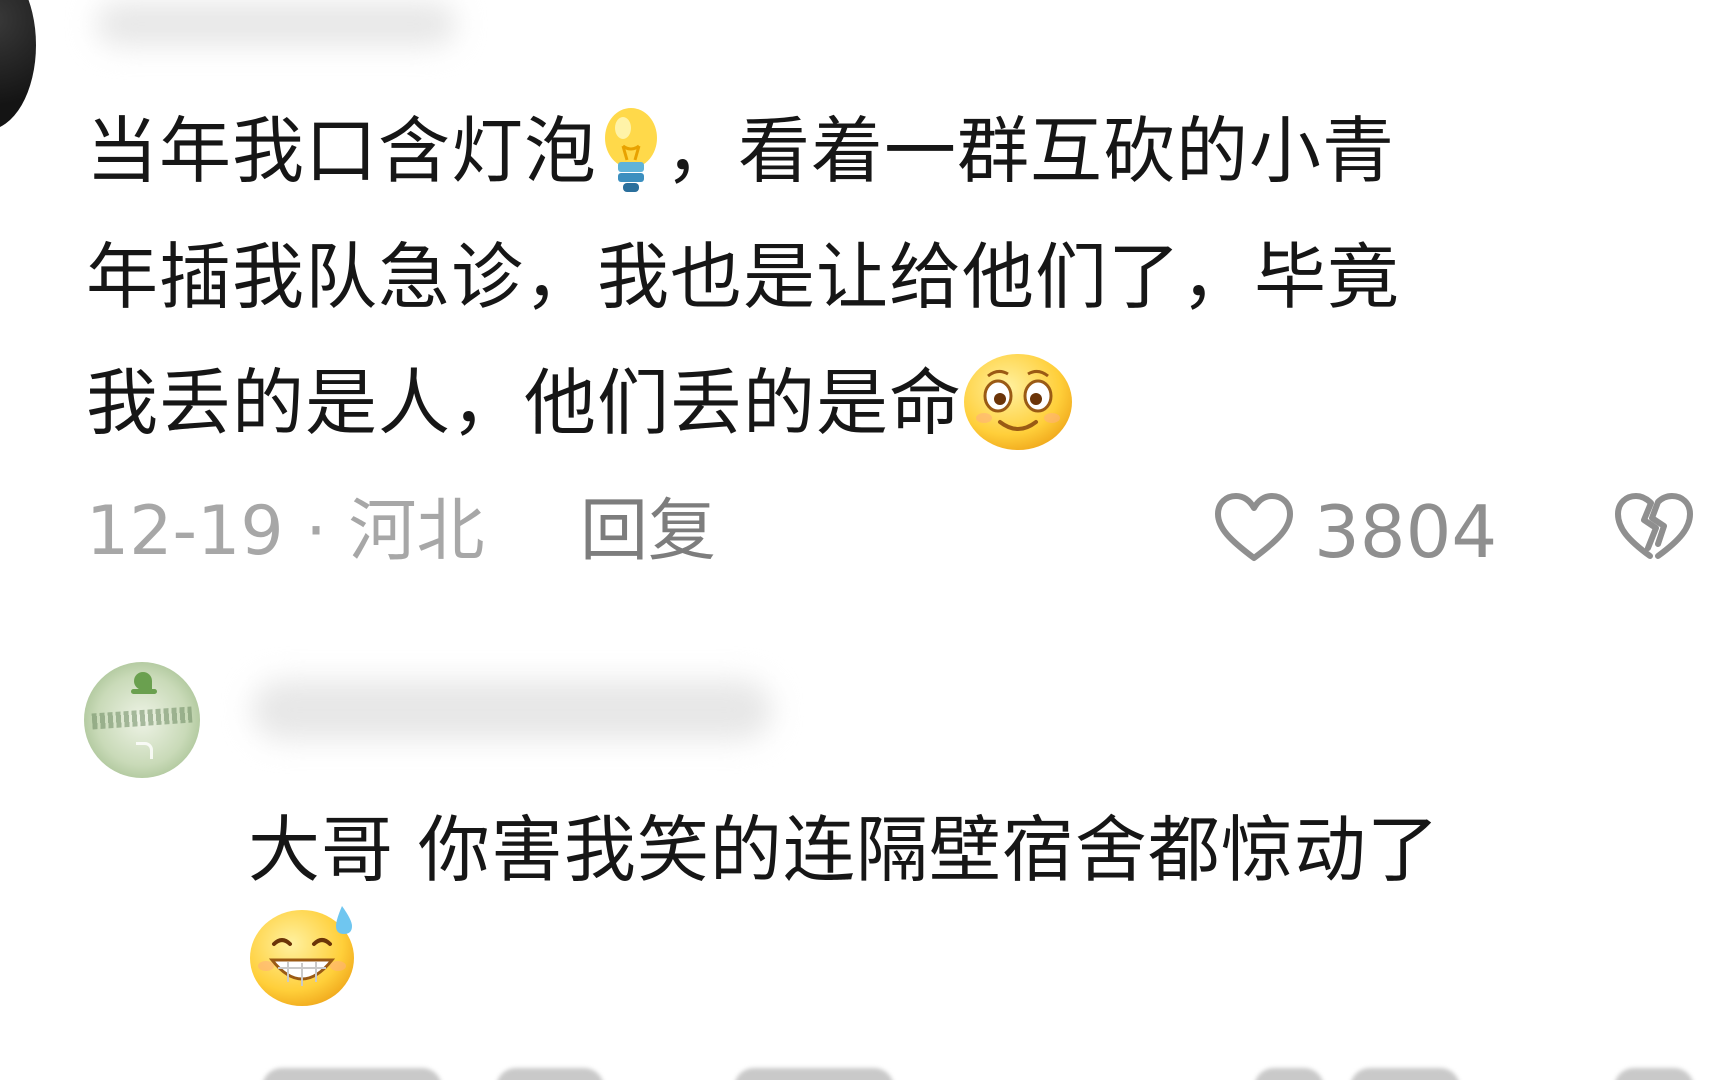 The height and width of the screenshot is (1080, 1728). What do you see at coordinates (285, 531) in the screenshot?
I see `comment-date-location: 12-19 · 河北` at bounding box center [285, 531].